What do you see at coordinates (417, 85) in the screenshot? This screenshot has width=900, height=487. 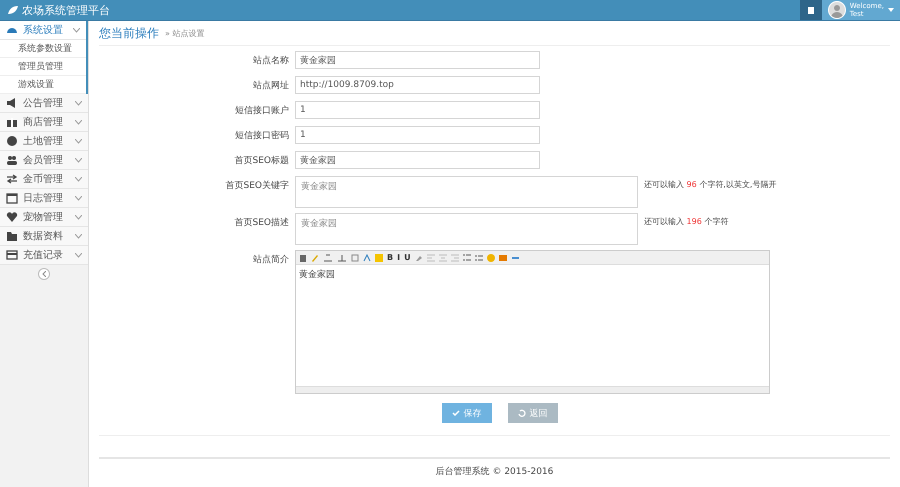 I see `text-field: http://1009.8709.top` at bounding box center [417, 85].